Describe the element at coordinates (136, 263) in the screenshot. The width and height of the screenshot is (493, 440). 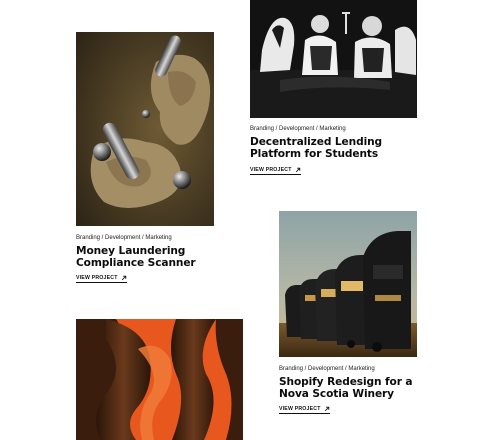
I see `project-title-line: Compliance Scanner` at that location.